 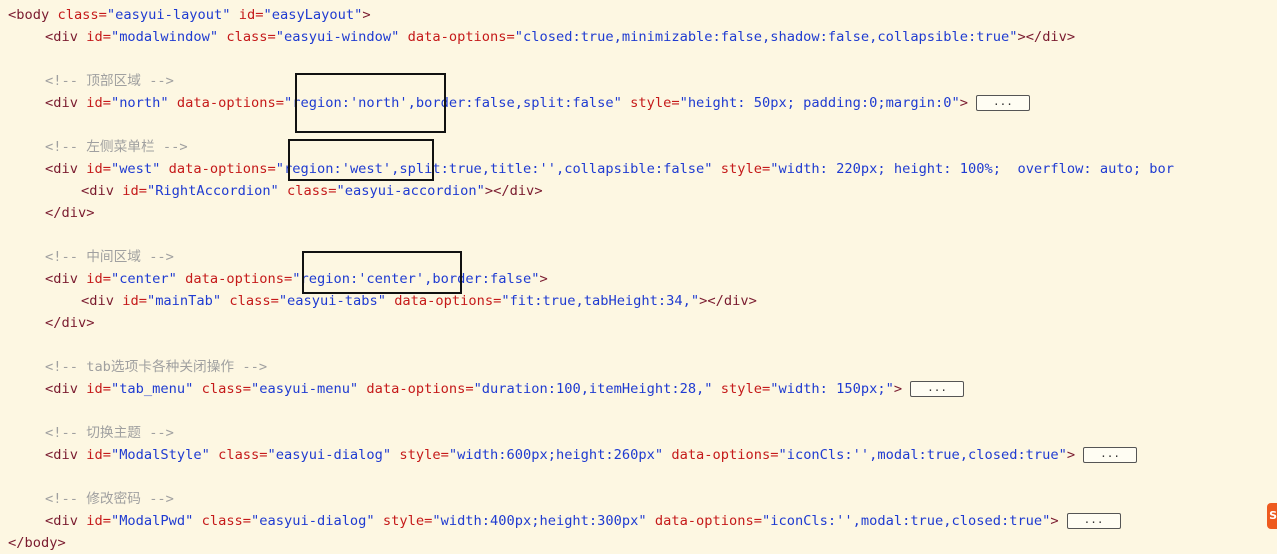 What do you see at coordinates (135, 169) in the screenshot?
I see `token-value: "west"` at bounding box center [135, 169].